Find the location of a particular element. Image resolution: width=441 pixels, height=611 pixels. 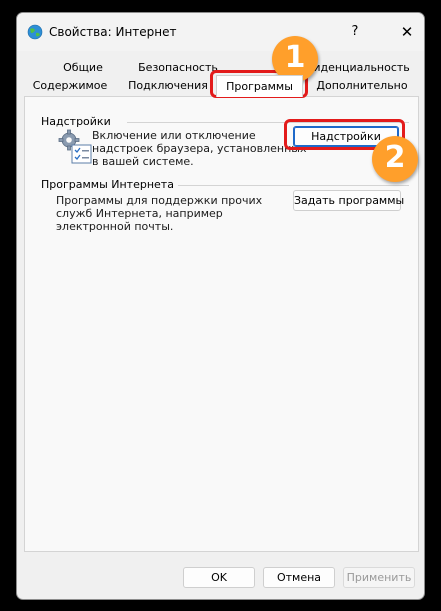

set-programs-button: Задать программы is located at coordinates (348, 200).